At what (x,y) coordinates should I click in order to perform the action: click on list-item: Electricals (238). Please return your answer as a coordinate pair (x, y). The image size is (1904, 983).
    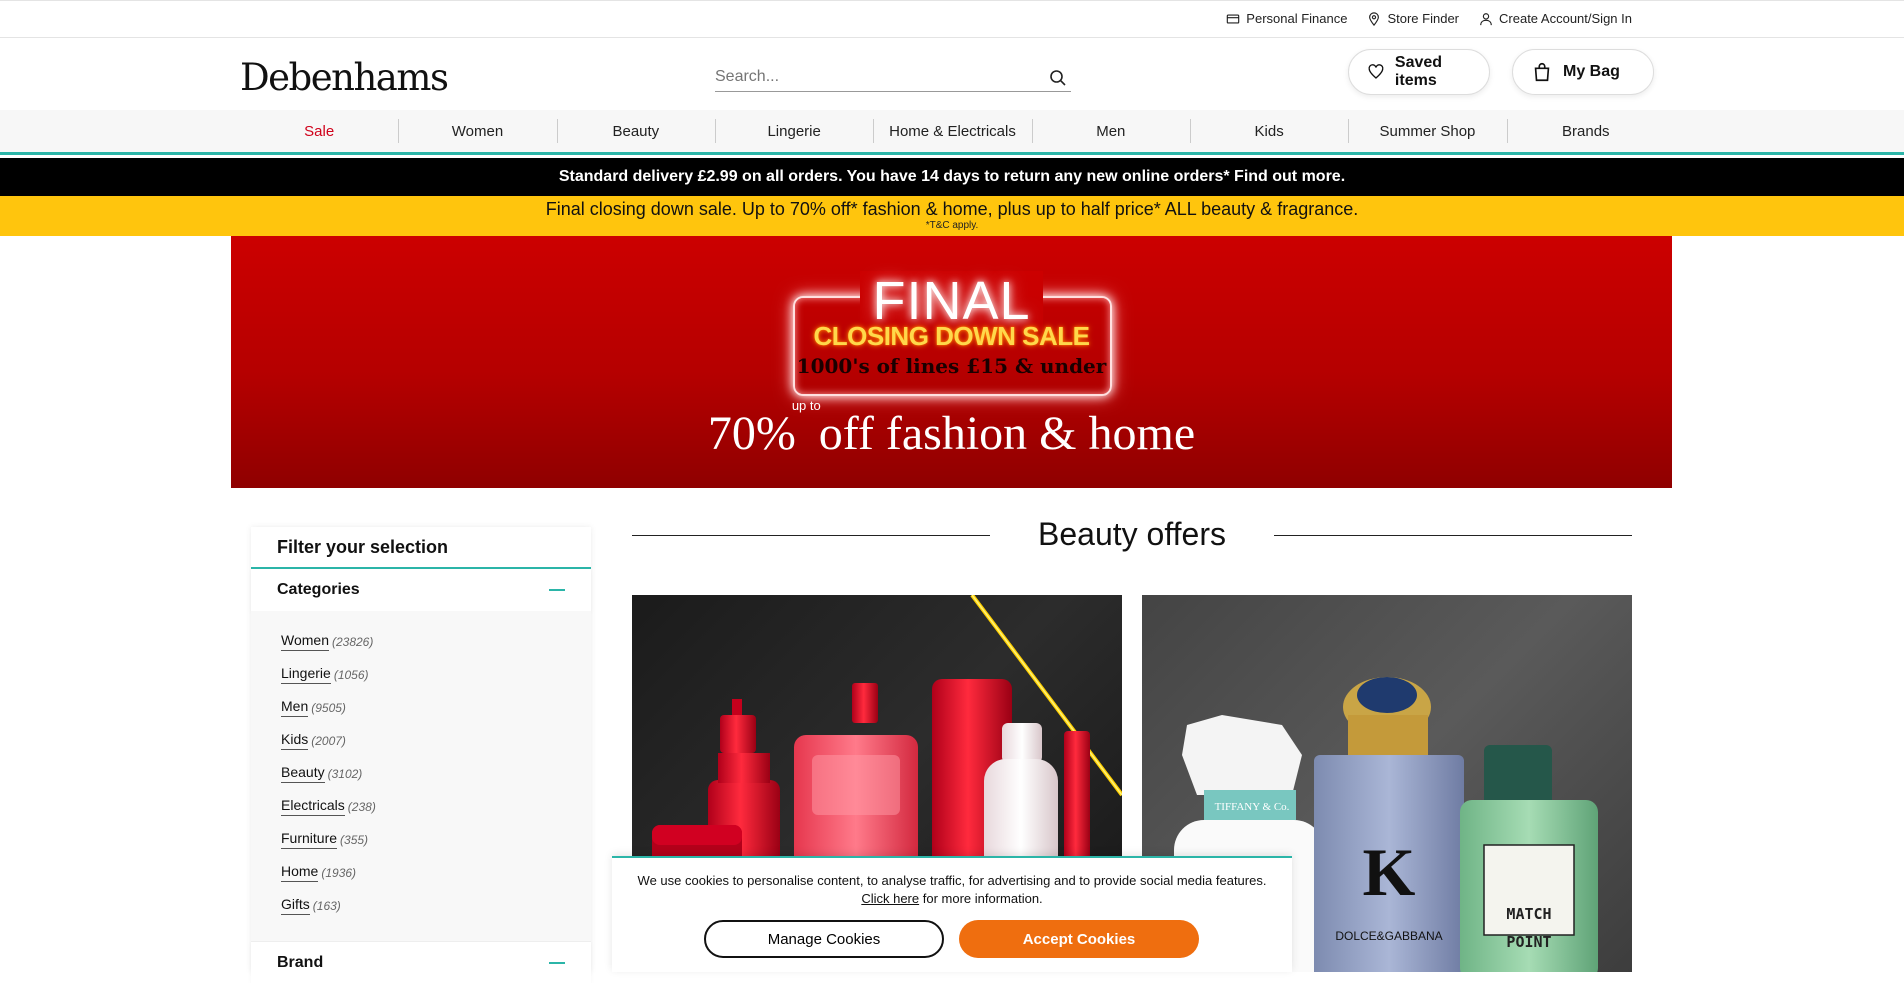
    Looking at the image, I should click on (421, 806).